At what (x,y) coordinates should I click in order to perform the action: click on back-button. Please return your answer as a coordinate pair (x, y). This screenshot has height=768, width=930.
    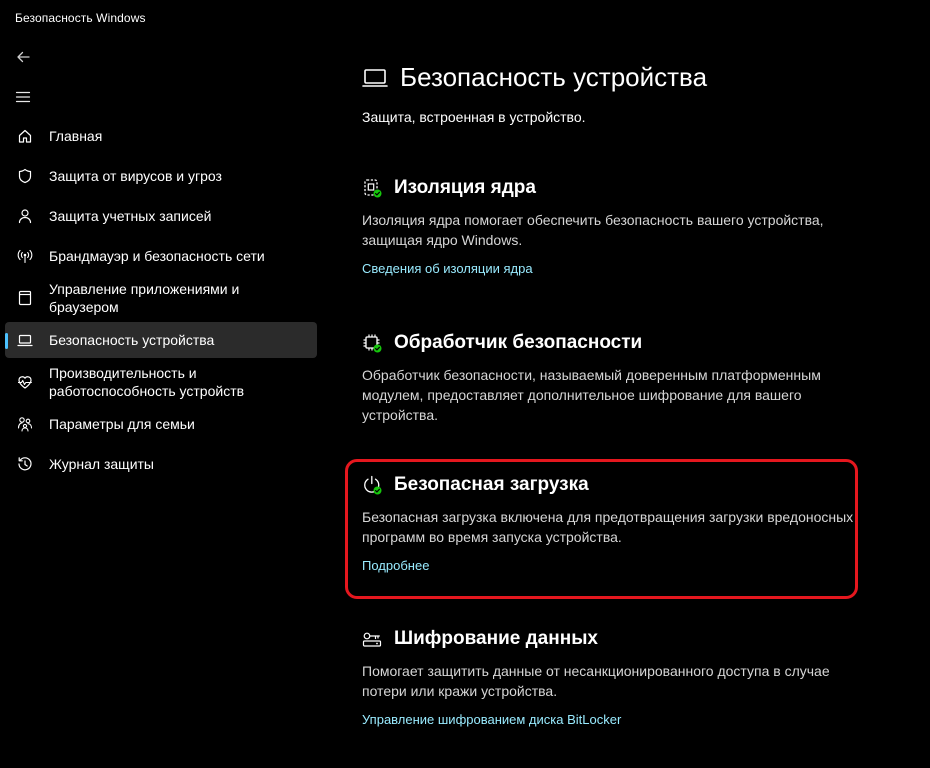
    Looking at the image, I should click on (23, 57).